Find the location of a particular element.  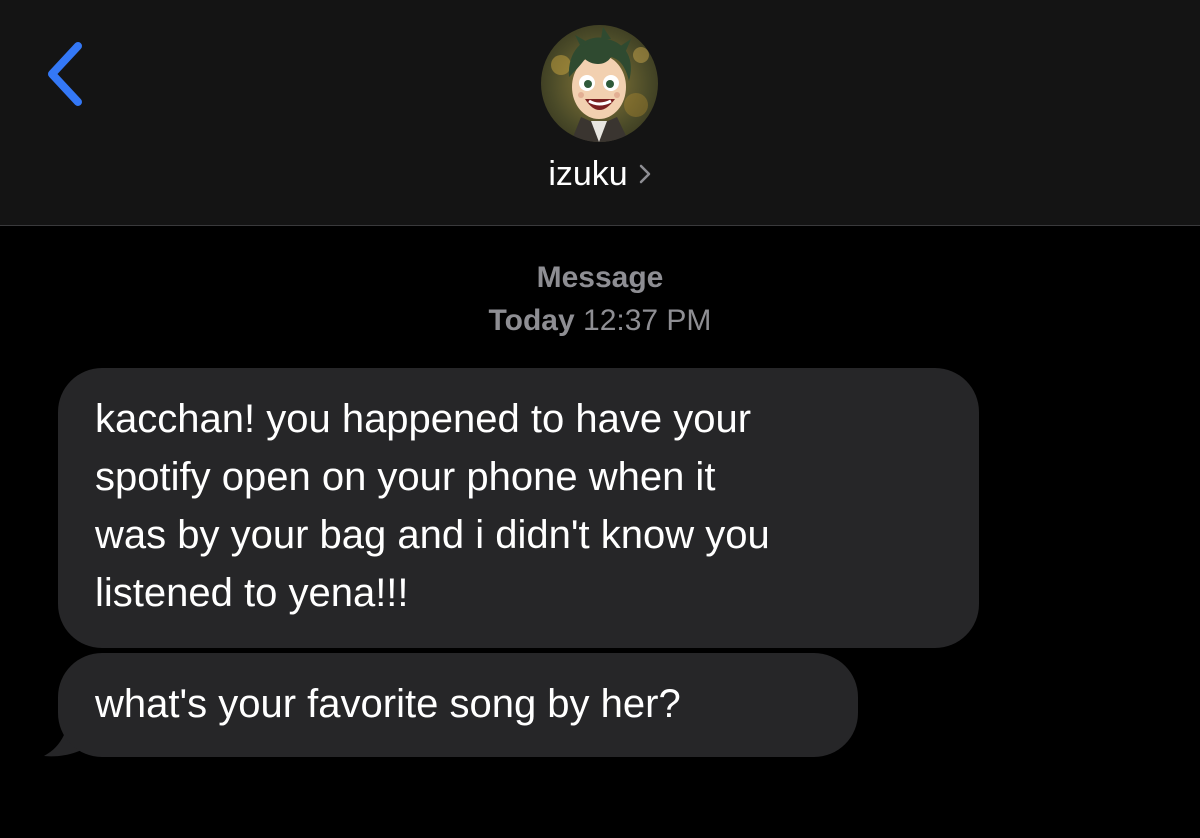

timestamp-time: 12:37 PM is located at coordinates (647, 320).